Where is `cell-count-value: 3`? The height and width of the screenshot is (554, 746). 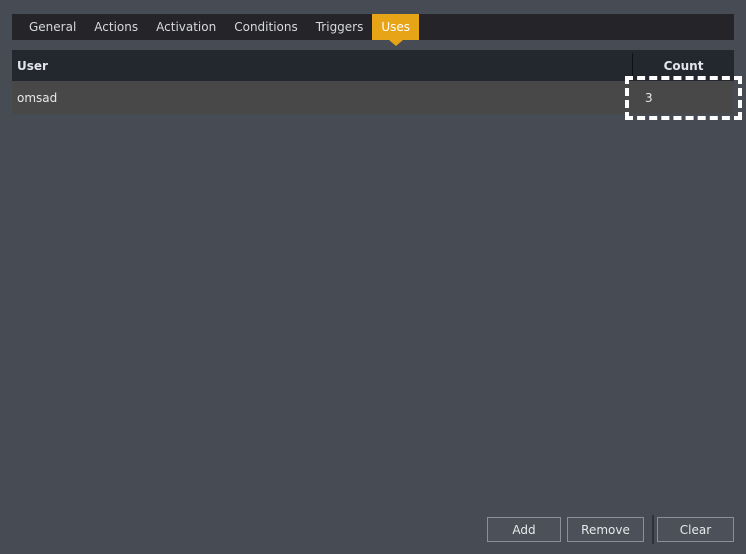
cell-count-value: 3 is located at coordinates (649, 97).